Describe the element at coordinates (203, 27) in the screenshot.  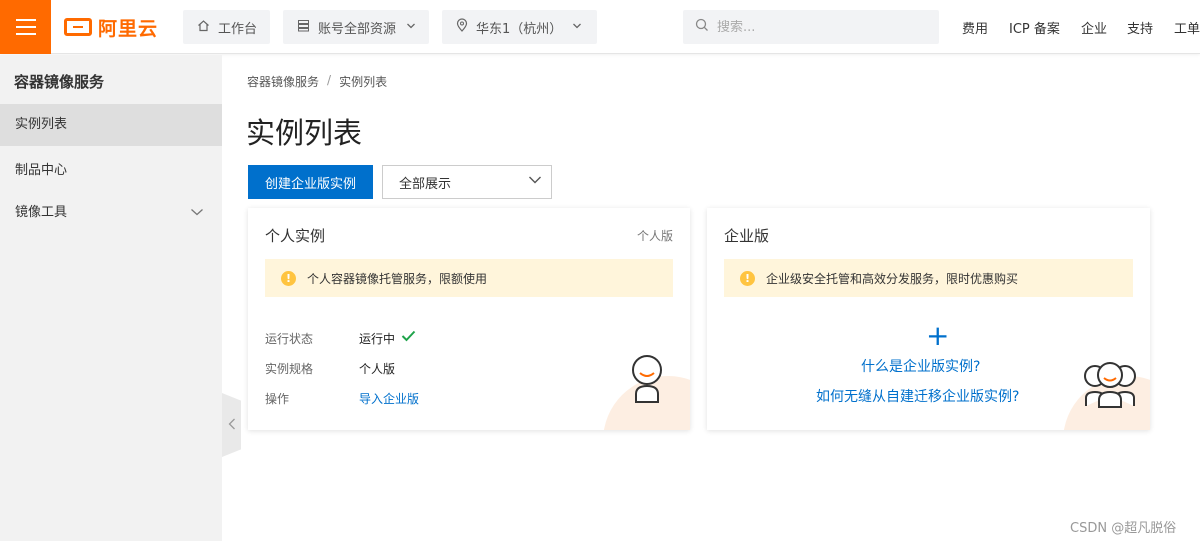
I see `home-icon` at that location.